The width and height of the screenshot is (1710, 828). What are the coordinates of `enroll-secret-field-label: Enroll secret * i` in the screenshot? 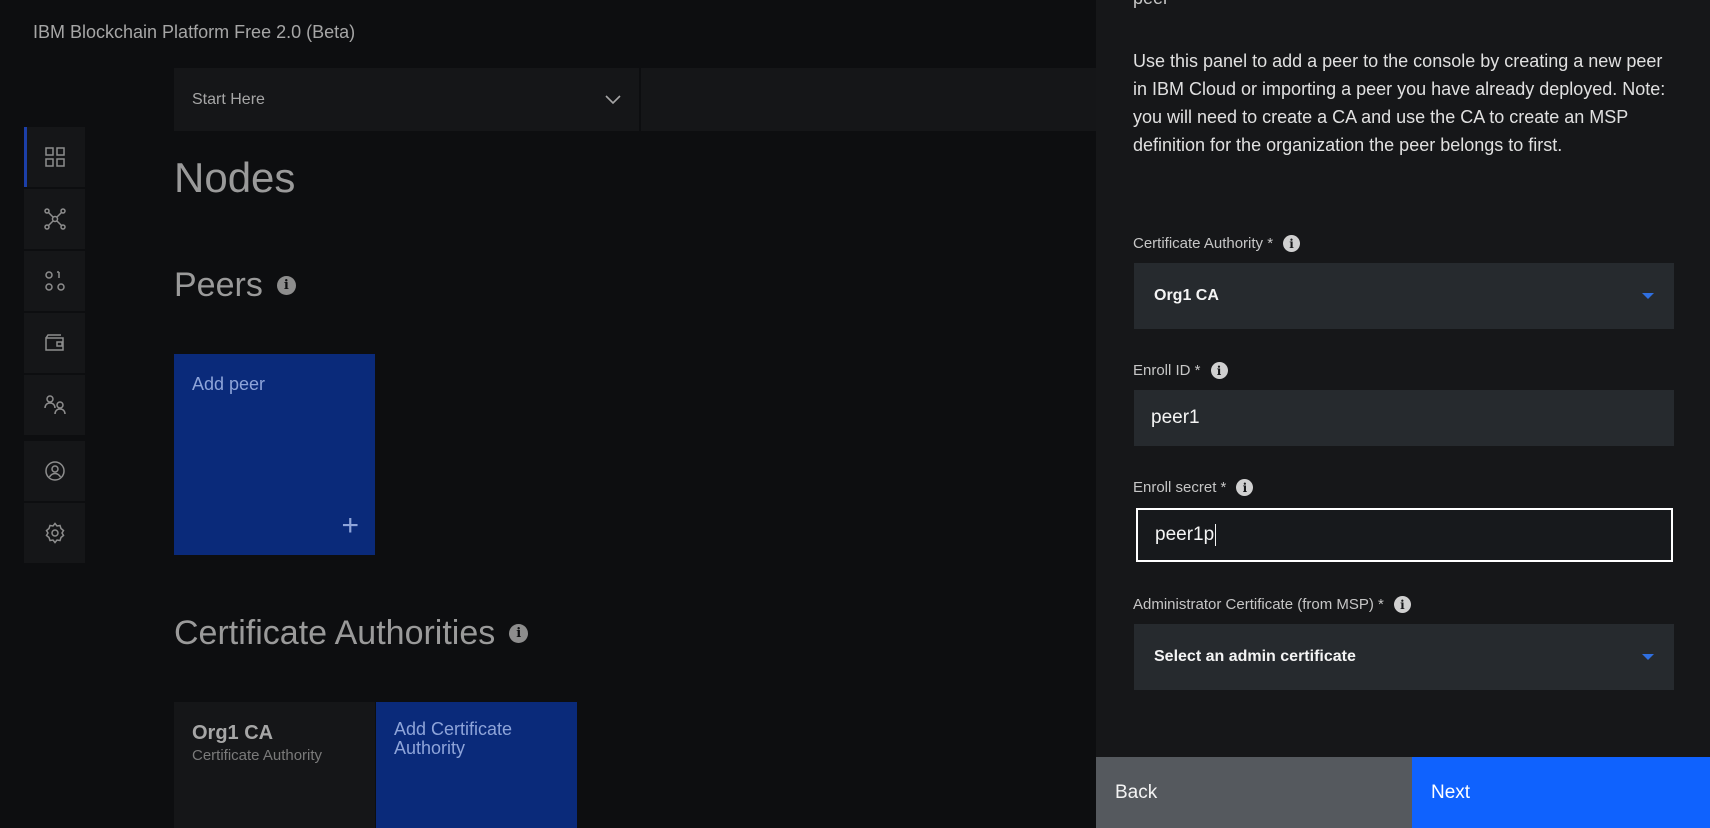 It's located at (1193, 487).